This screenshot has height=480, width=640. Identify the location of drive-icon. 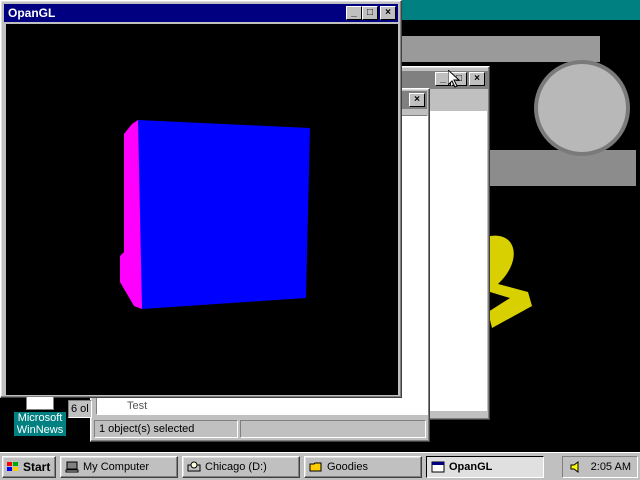
(194, 466).